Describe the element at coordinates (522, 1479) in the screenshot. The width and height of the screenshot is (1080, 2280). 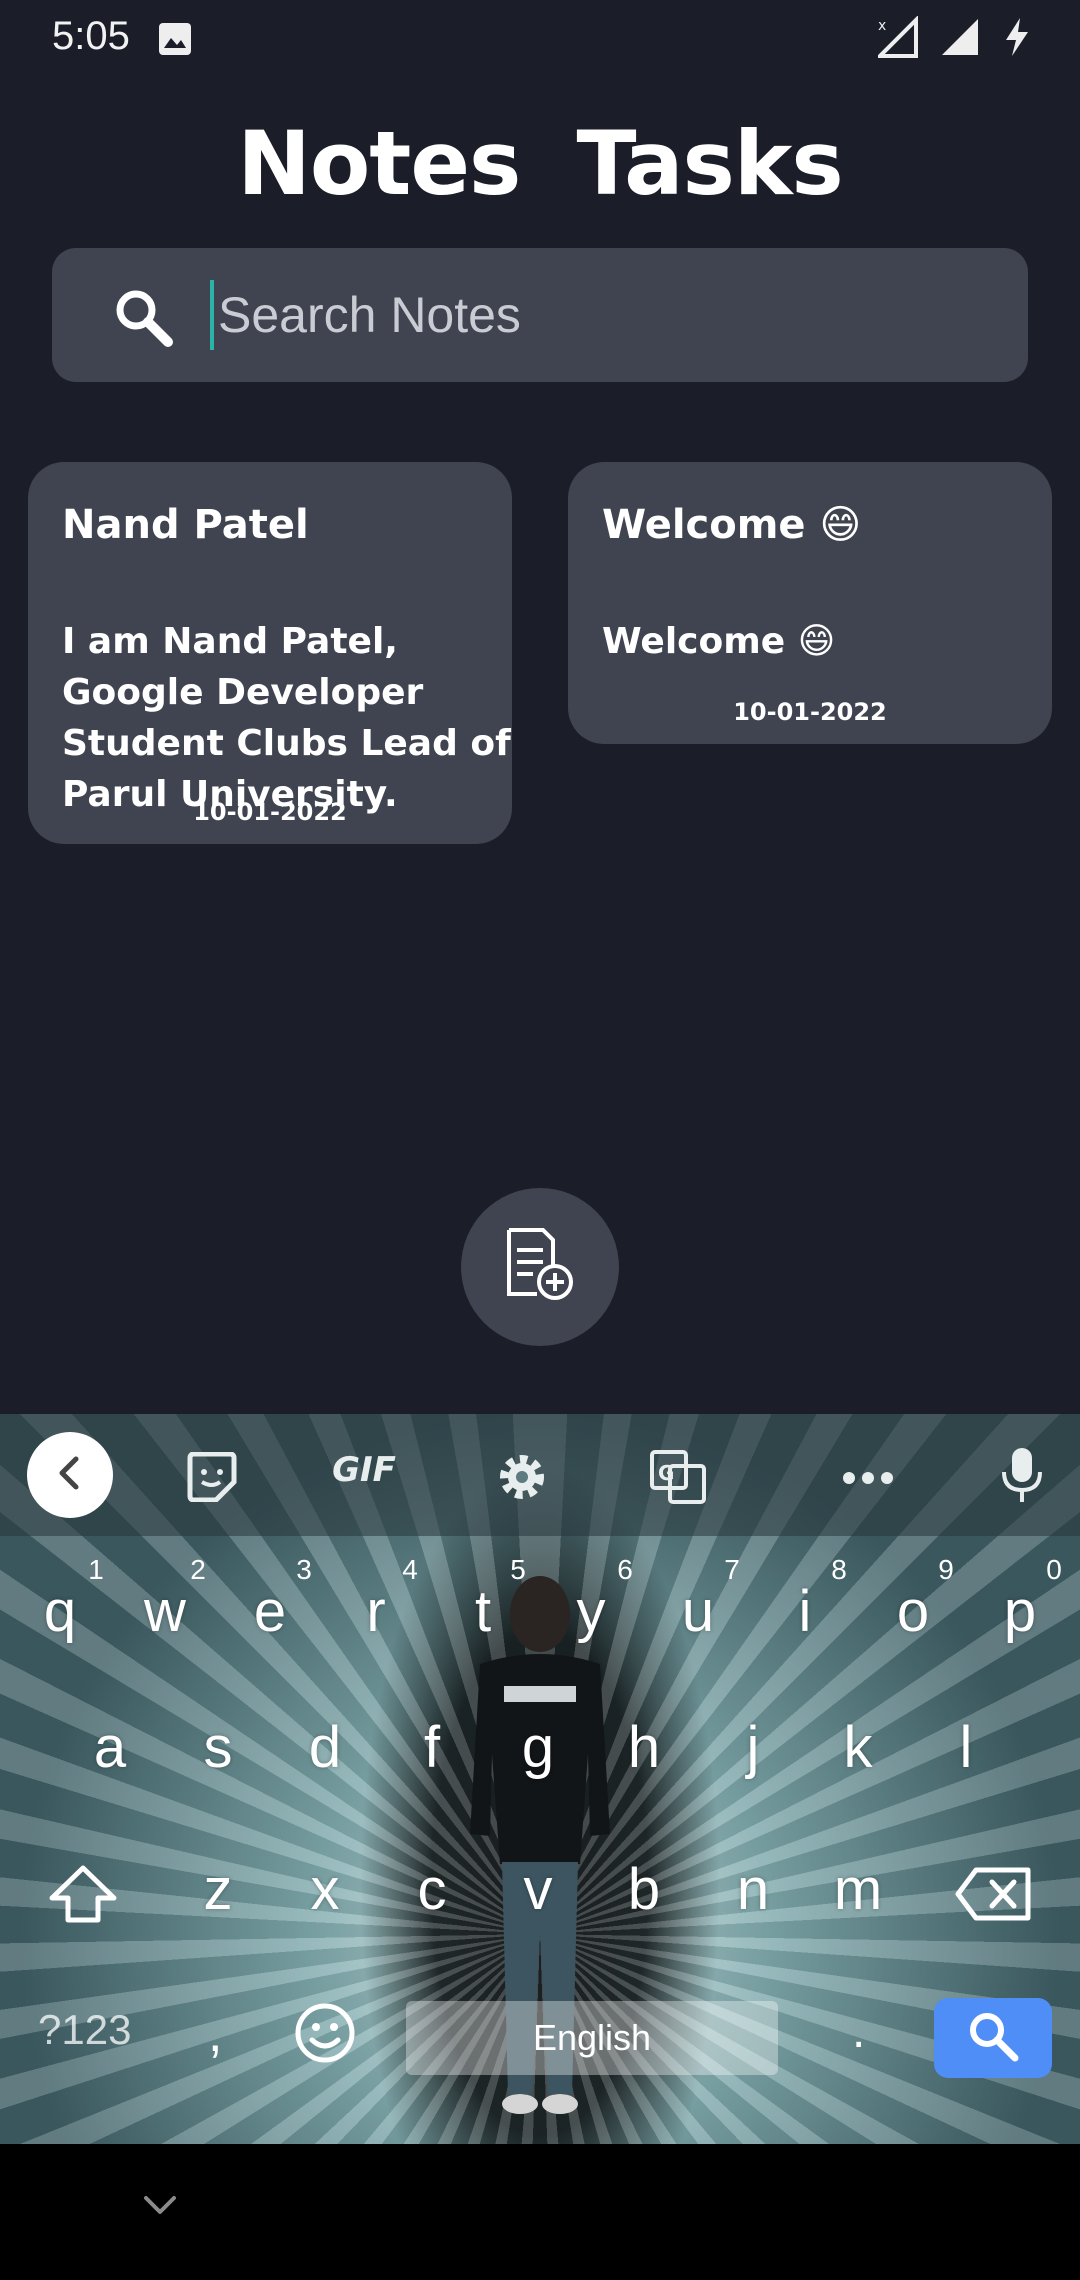
I see `settings-icon` at that location.